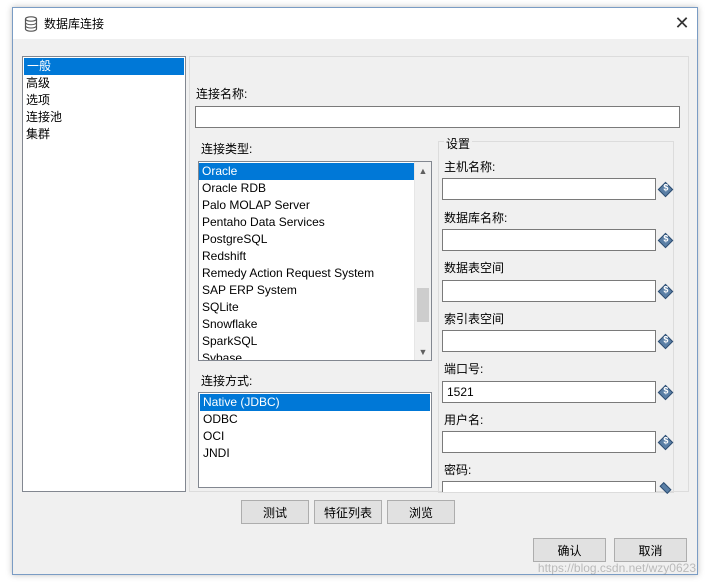 This screenshot has width=710, height=583. I want to click on connection-type-item: PostgreSQL, so click(306, 239).